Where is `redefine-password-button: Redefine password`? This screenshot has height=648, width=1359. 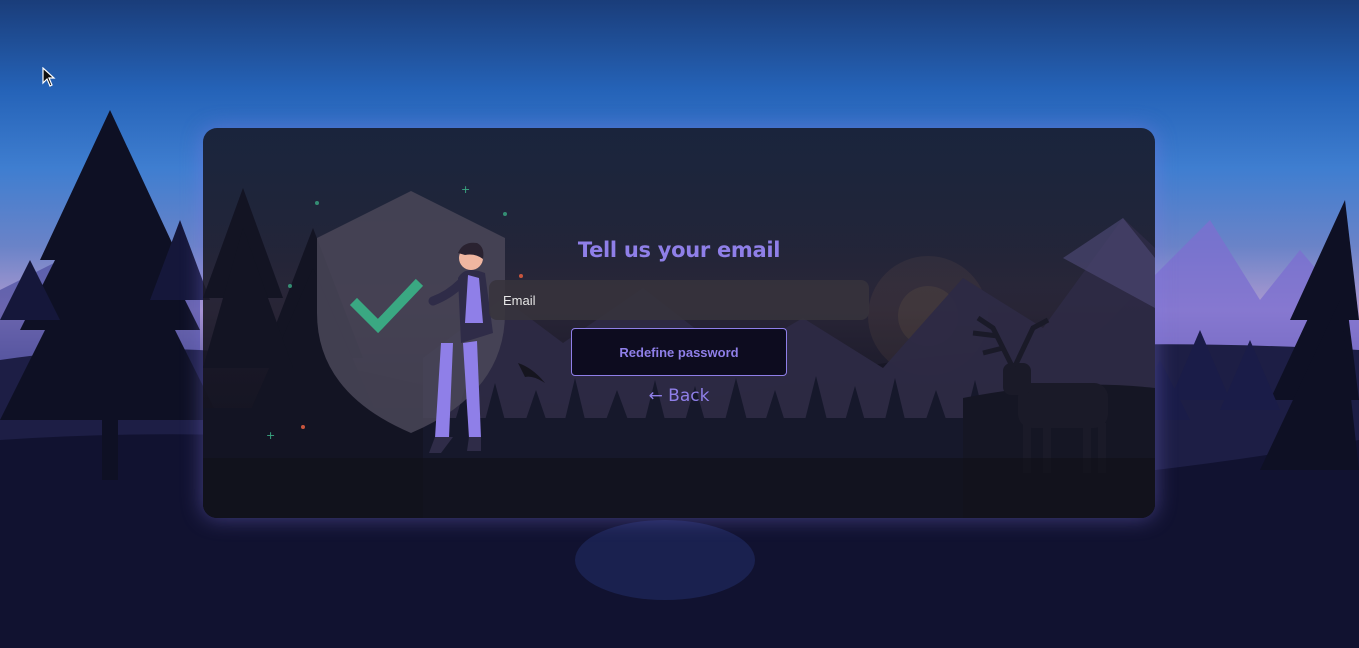
redefine-password-button: Redefine password is located at coordinates (679, 352).